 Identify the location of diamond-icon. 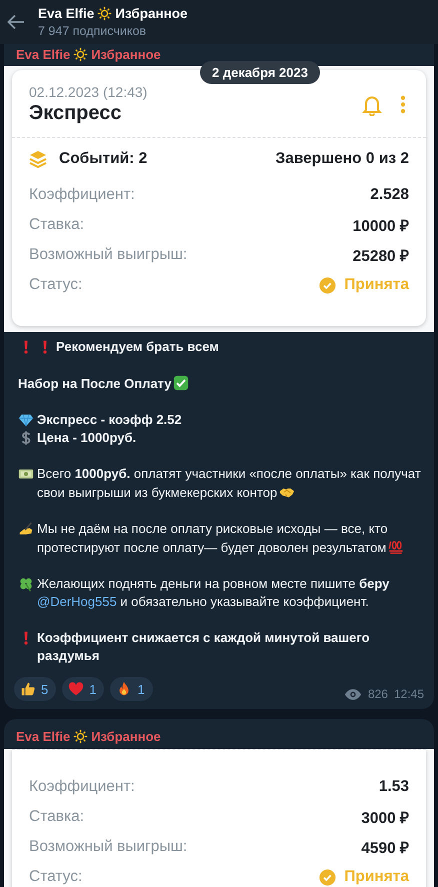
(26, 420).